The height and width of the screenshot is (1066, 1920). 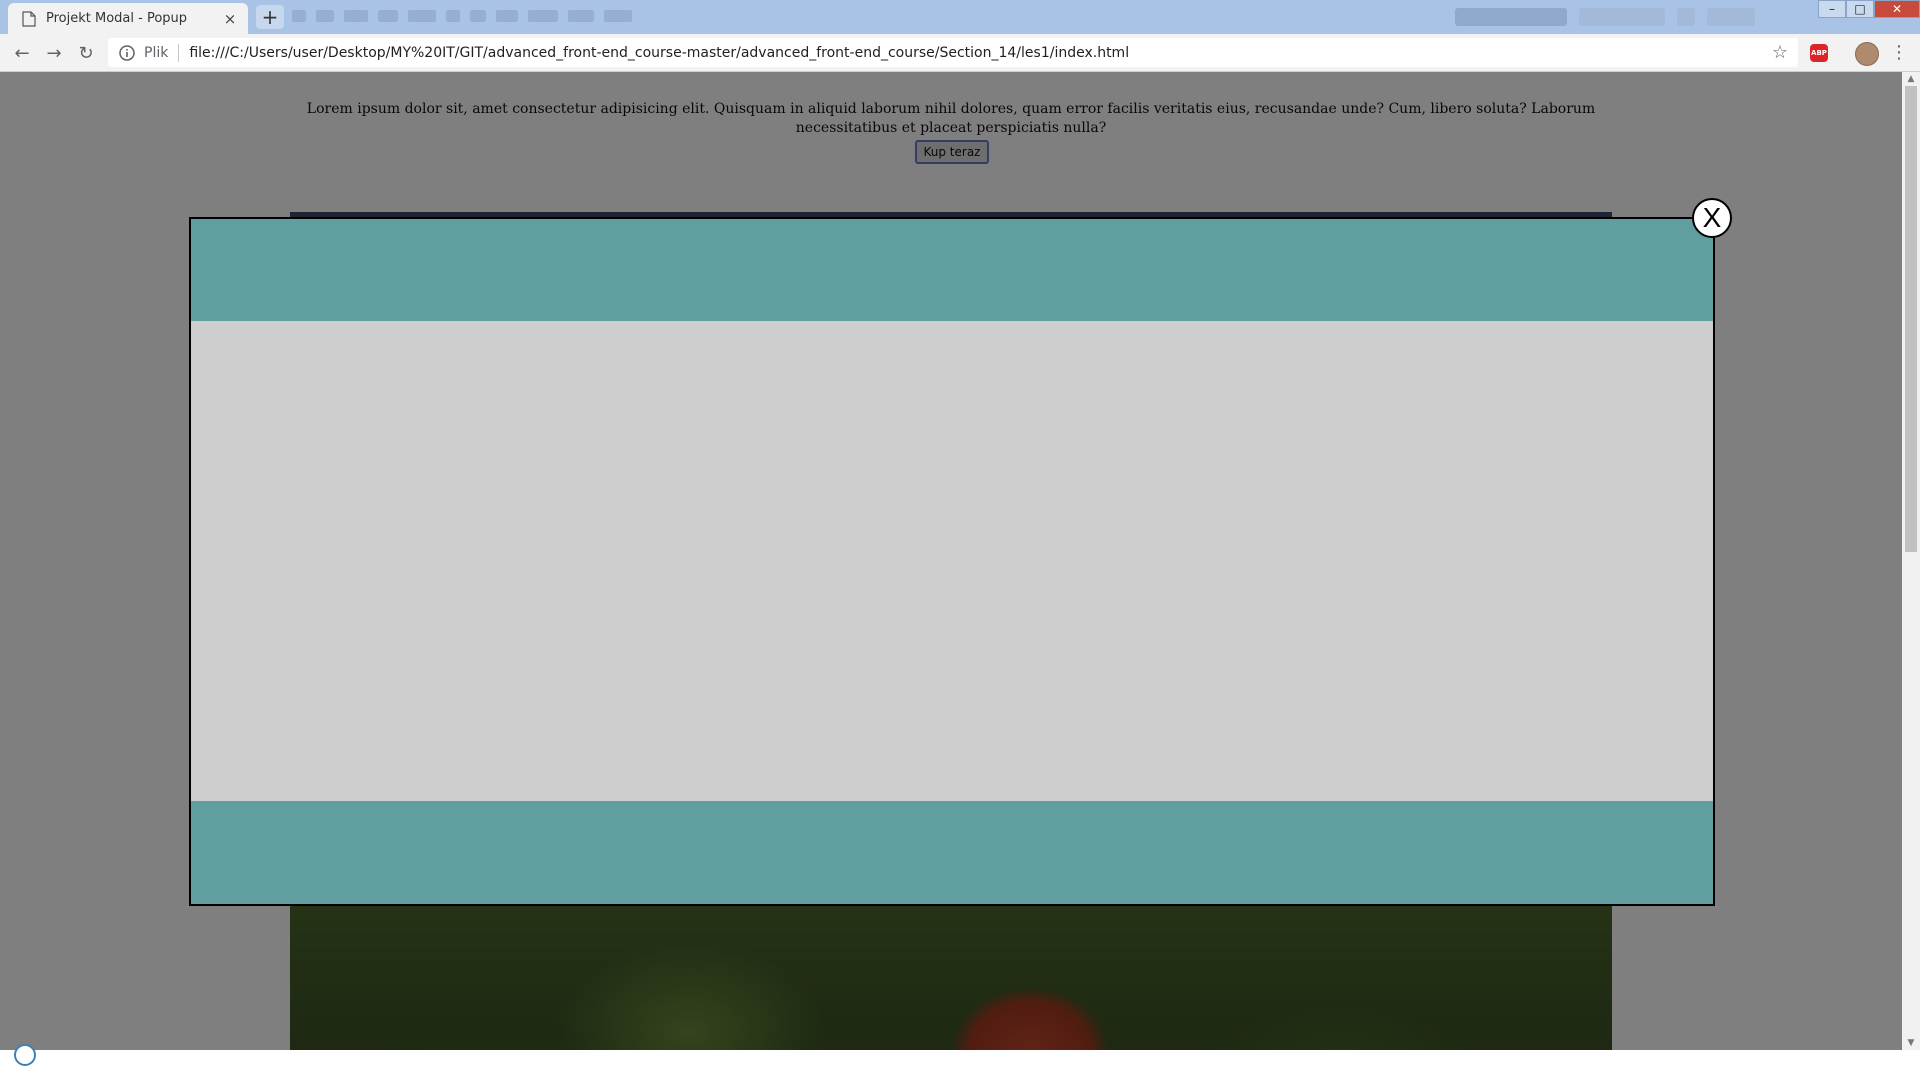 I want to click on omnibox-separator, so click(x=179, y=52).